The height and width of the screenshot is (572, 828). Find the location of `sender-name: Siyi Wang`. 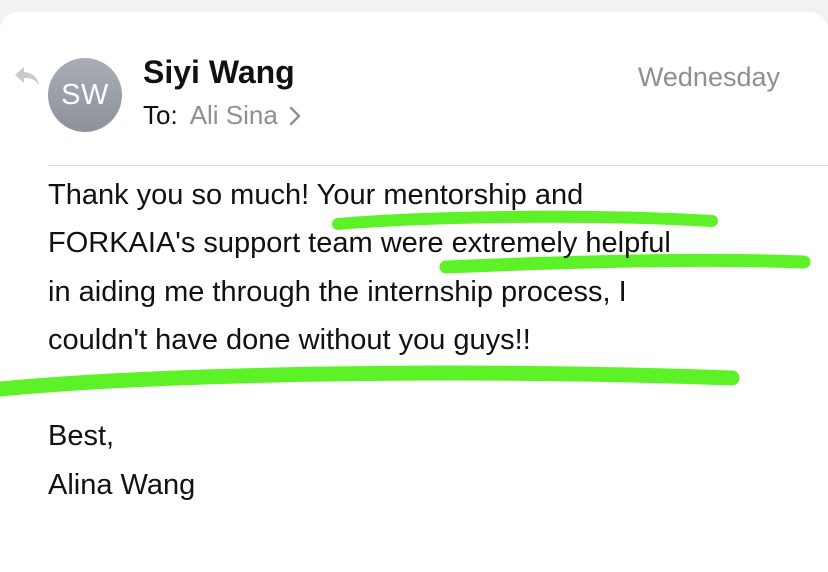

sender-name: Siyi Wang is located at coordinates (219, 72).